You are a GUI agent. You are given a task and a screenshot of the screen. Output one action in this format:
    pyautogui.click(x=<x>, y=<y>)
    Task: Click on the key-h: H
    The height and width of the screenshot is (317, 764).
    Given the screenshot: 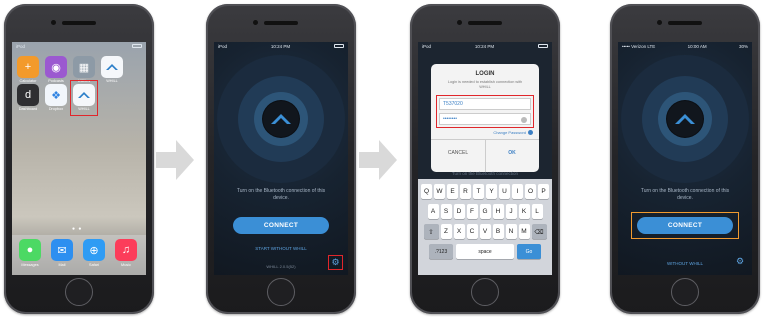 What is the action you would take?
    pyautogui.click(x=498, y=211)
    